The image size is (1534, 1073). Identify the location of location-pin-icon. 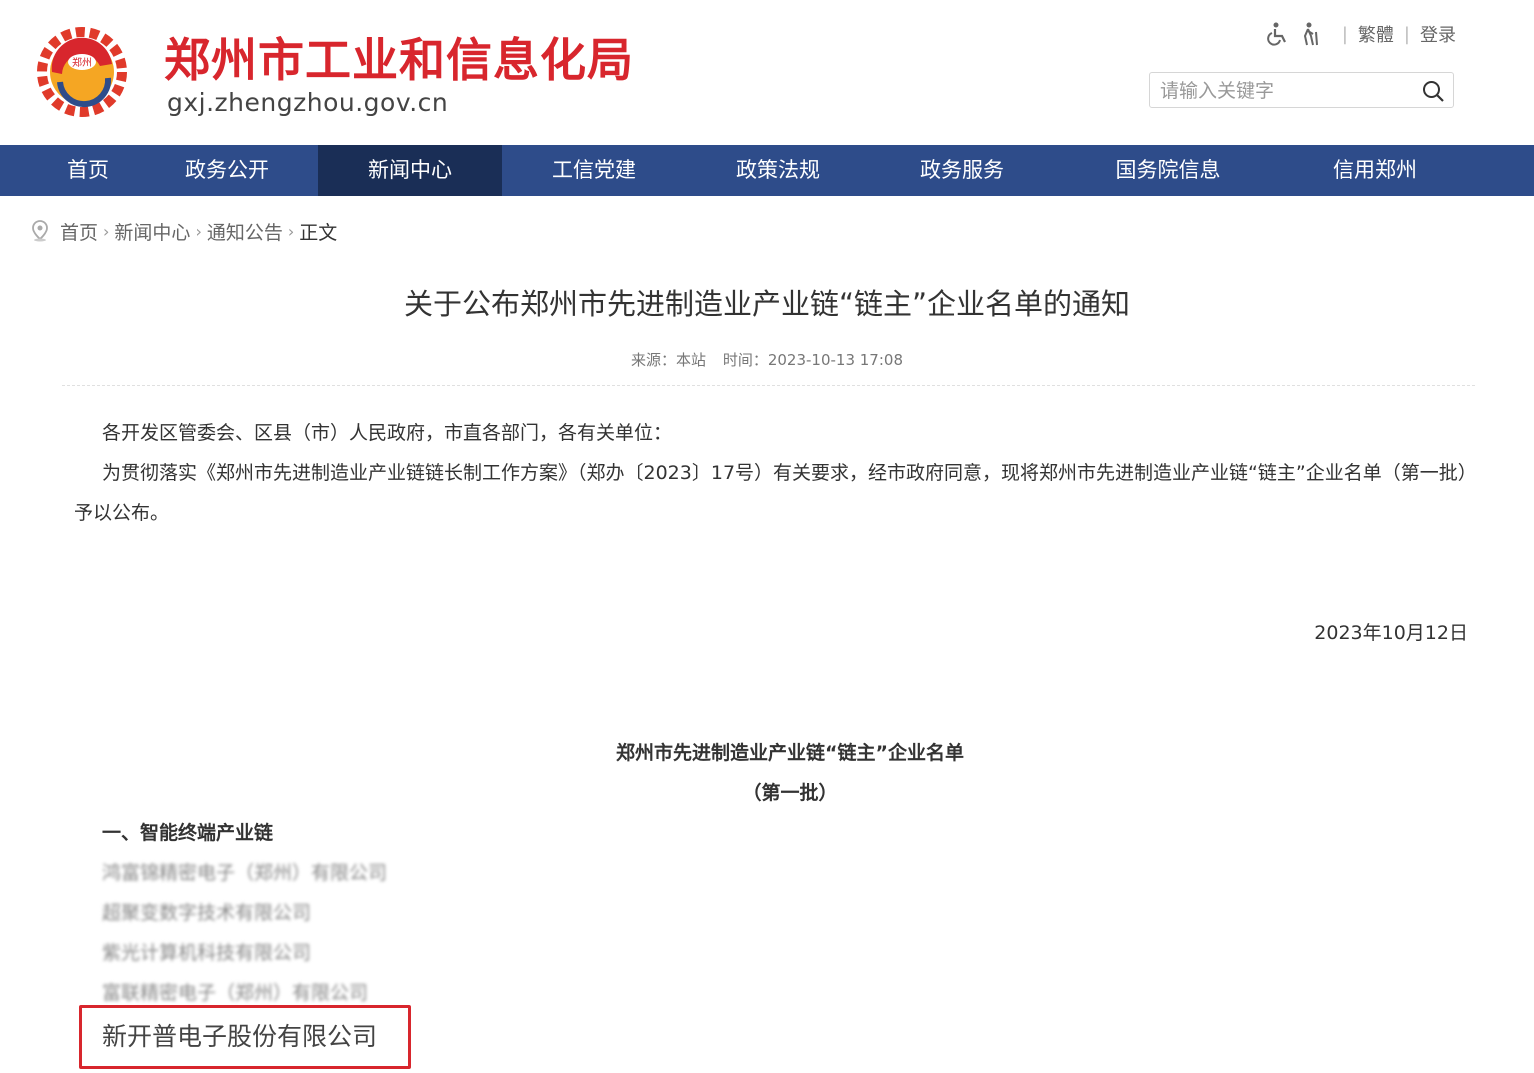
(40, 231).